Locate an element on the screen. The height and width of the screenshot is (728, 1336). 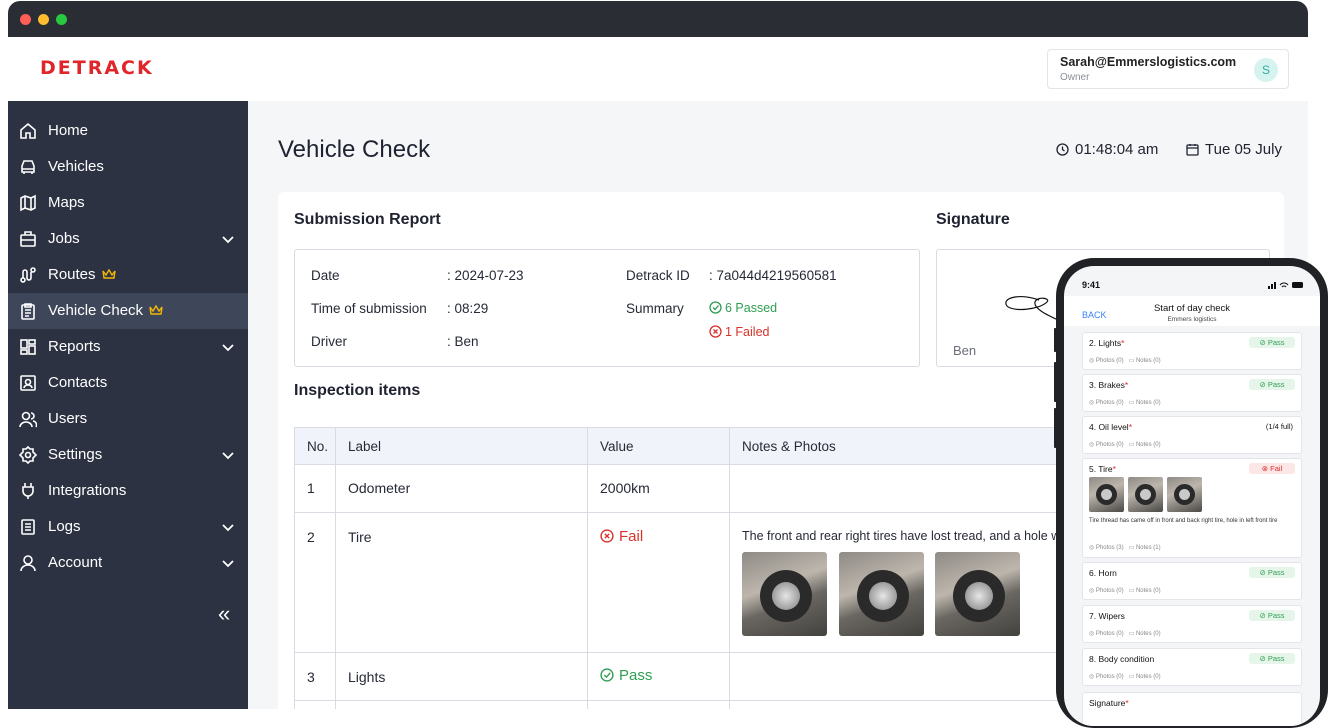
x-circle-icon is located at coordinates (715, 331).